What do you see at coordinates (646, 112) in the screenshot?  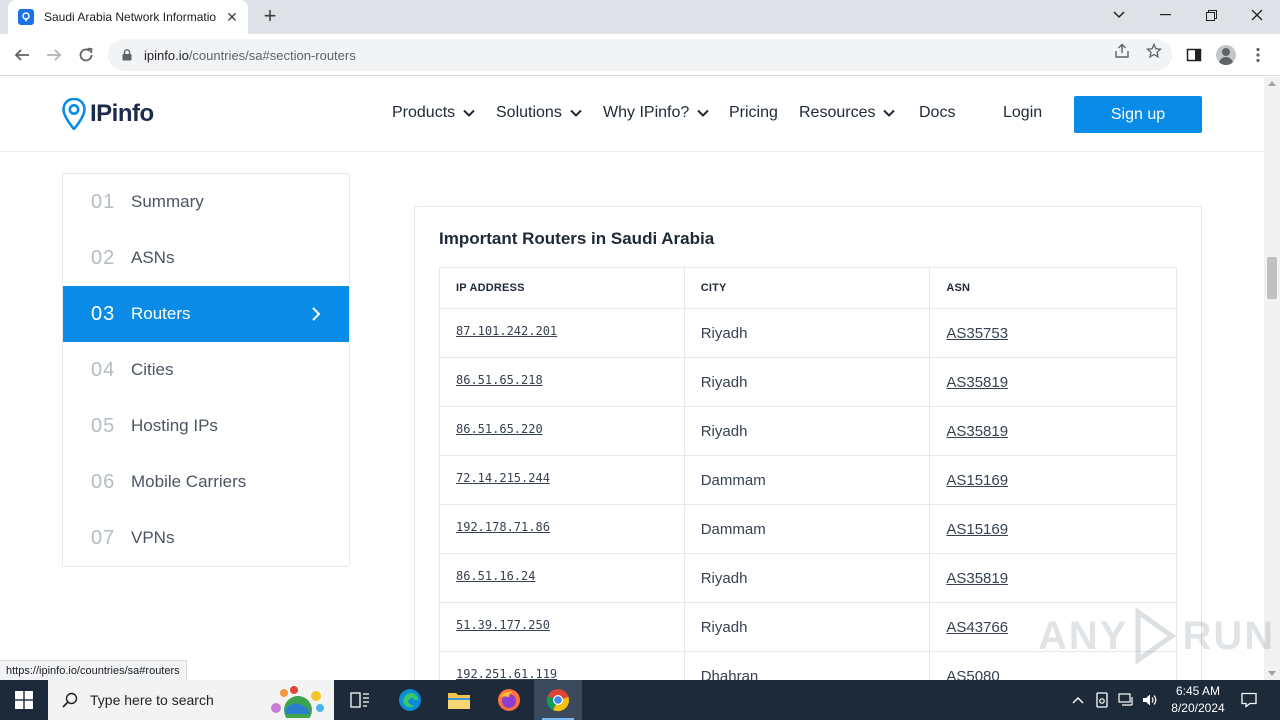 I see `nav-why-label: Why IPinfo?` at bounding box center [646, 112].